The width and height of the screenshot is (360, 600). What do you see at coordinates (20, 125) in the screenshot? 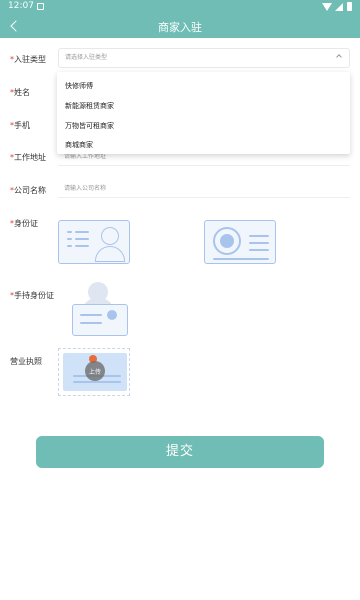
I see `phone-label: *手机` at bounding box center [20, 125].